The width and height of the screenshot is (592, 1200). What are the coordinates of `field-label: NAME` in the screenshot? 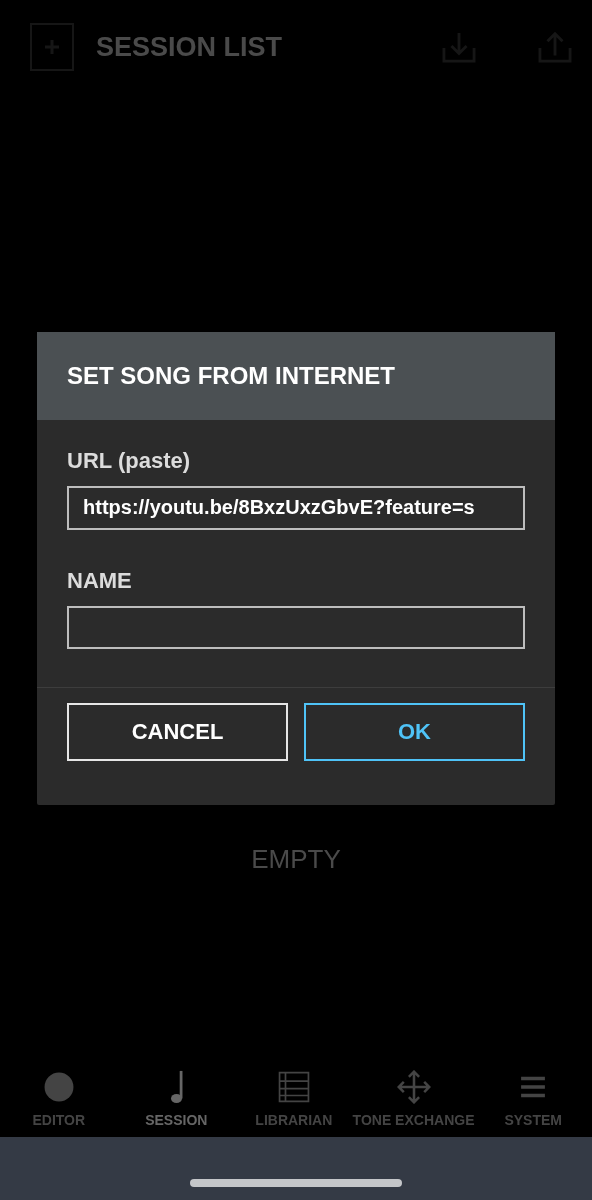 It's located at (100, 580).